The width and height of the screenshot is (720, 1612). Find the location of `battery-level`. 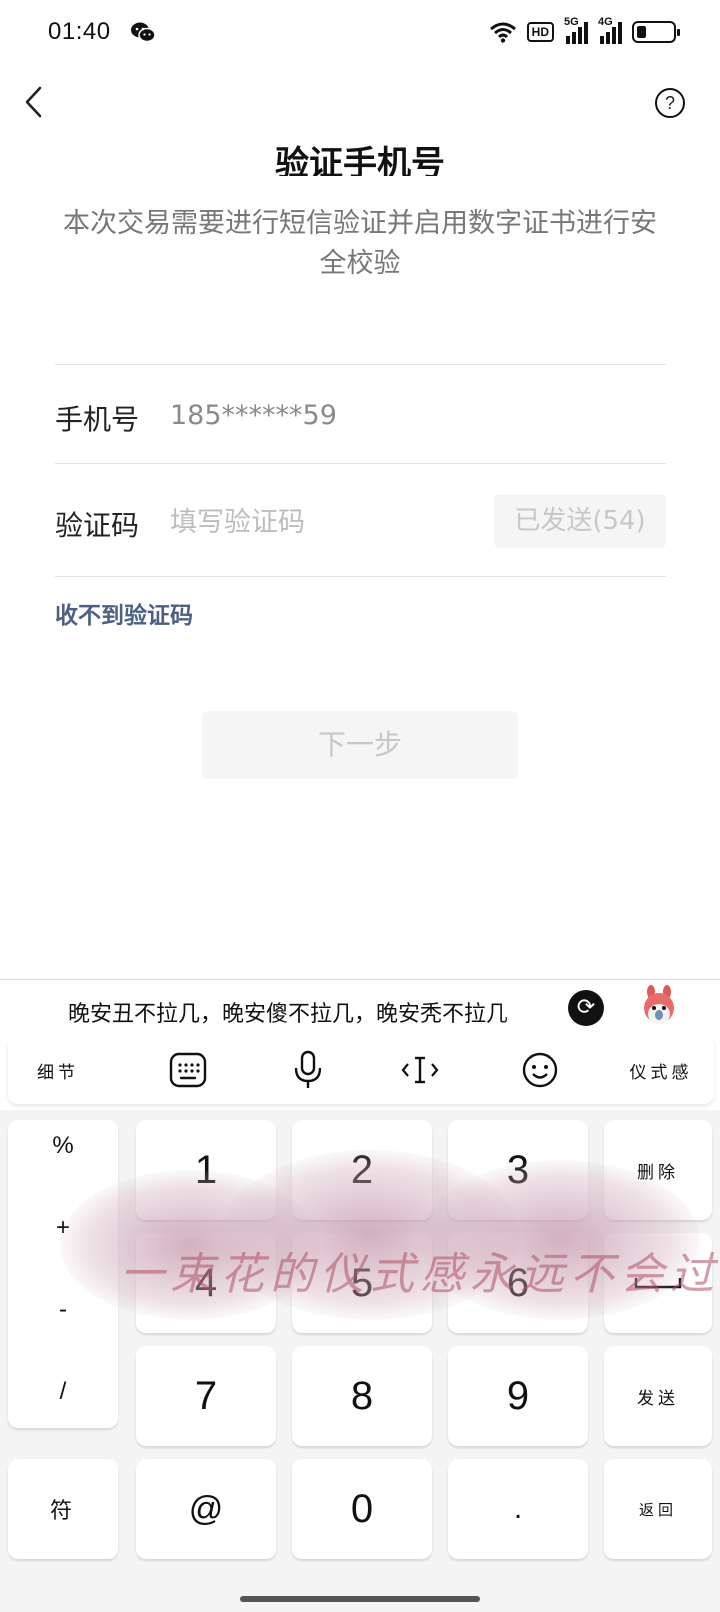

battery-level is located at coordinates (641, 32).